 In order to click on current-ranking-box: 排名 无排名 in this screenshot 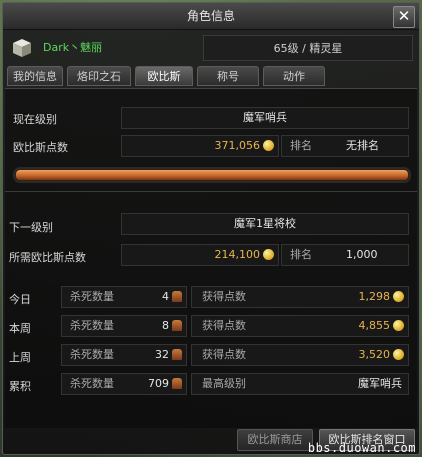, I will do `click(345, 146)`.